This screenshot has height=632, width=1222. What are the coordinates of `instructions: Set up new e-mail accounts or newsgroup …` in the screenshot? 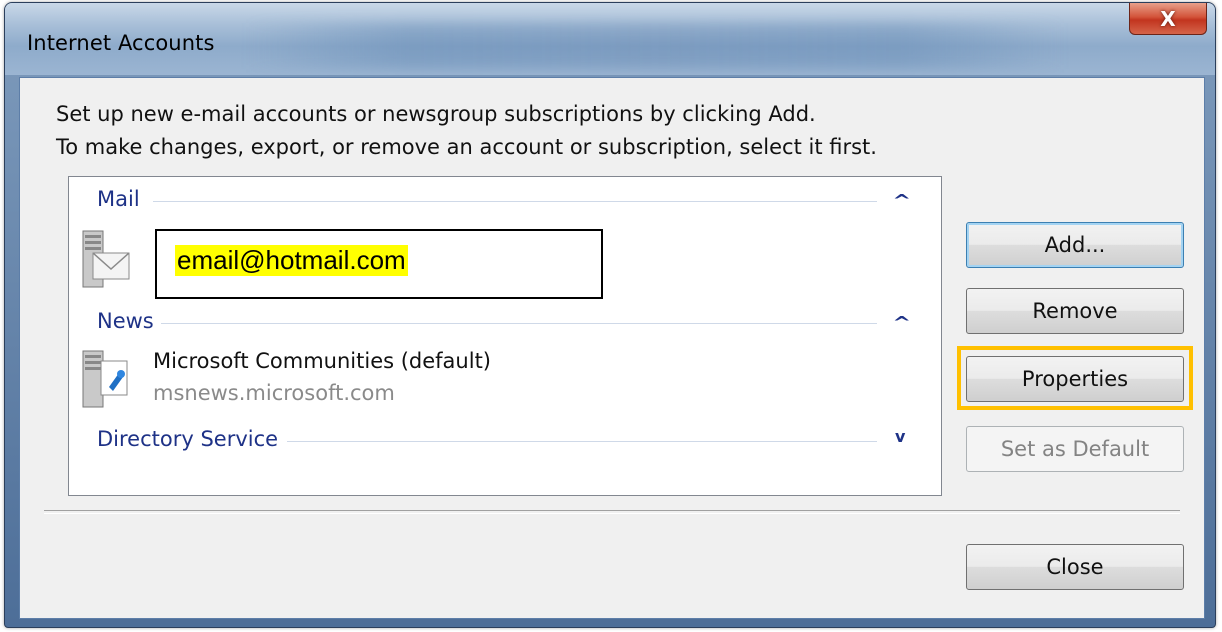 It's located at (466, 131).